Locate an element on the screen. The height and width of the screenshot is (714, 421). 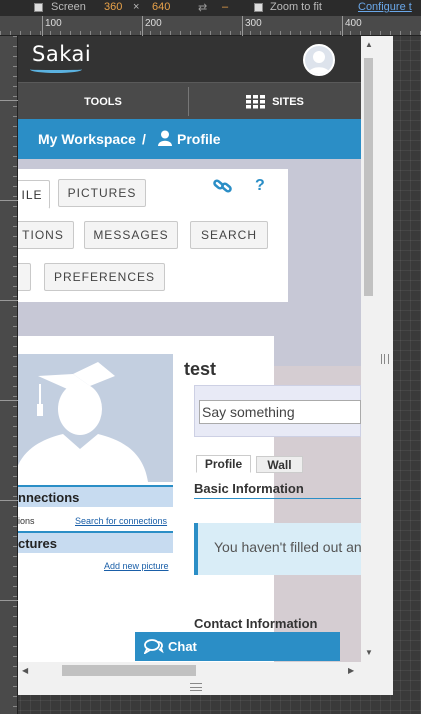
tab-hidden is located at coordinates (24, 277).